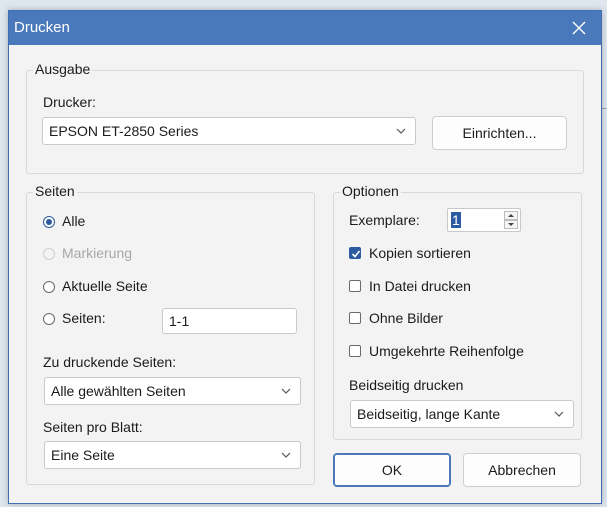 This screenshot has width=607, height=507. What do you see at coordinates (93, 427) in the screenshot?
I see `pro-blatt-label: Seiten pro Blatt:` at bounding box center [93, 427].